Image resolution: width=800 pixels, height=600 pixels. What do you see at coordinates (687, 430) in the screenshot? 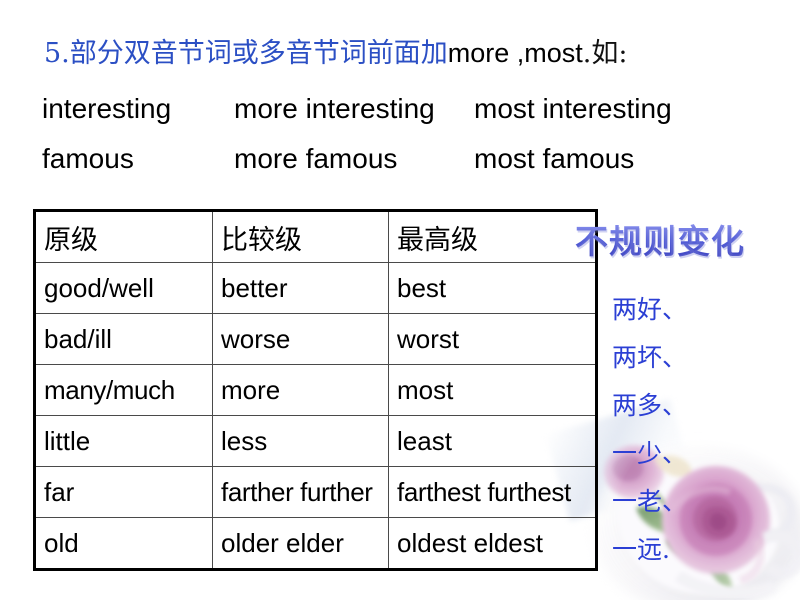
I see `mnemonic-list: 两好、 两坏、 两多、 一少、 一老、 一远.` at bounding box center [687, 430].